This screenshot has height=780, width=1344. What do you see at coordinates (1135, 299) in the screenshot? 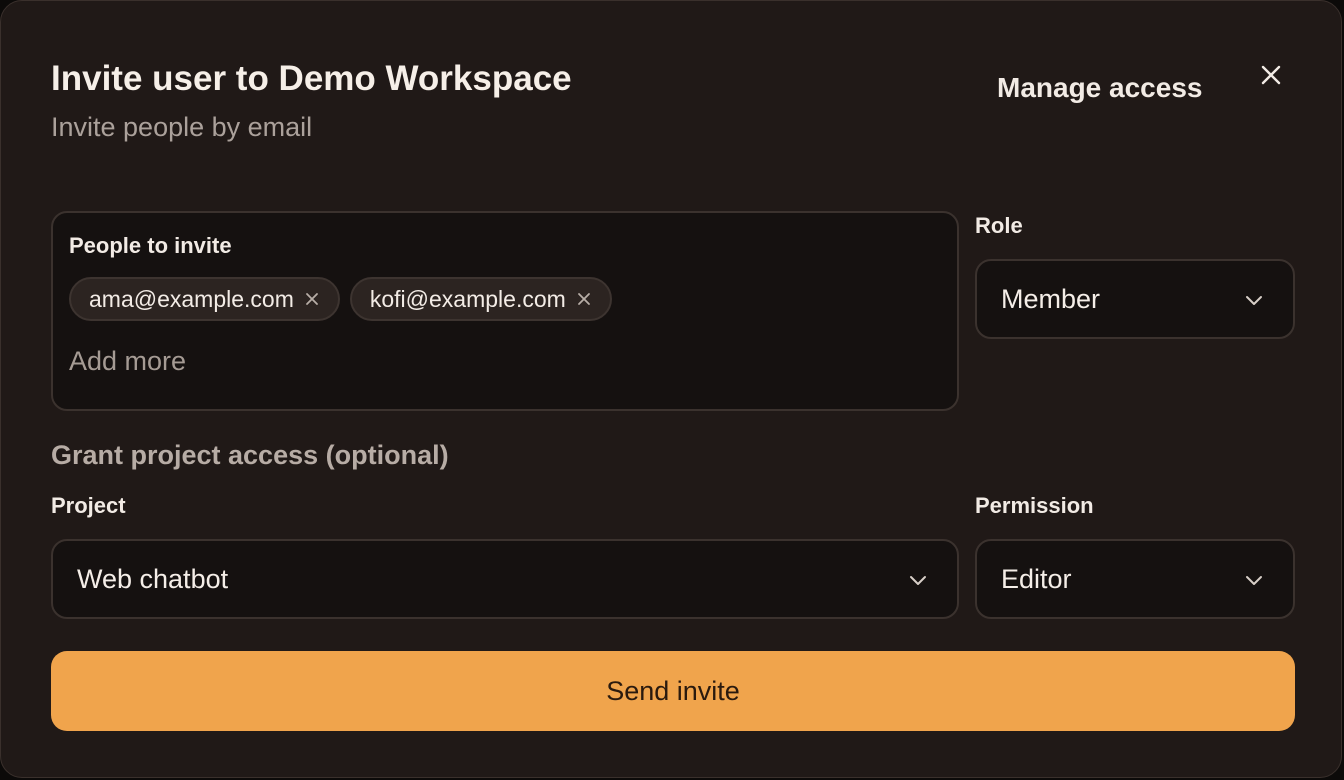
I see `role-select: Member` at bounding box center [1135, 299].